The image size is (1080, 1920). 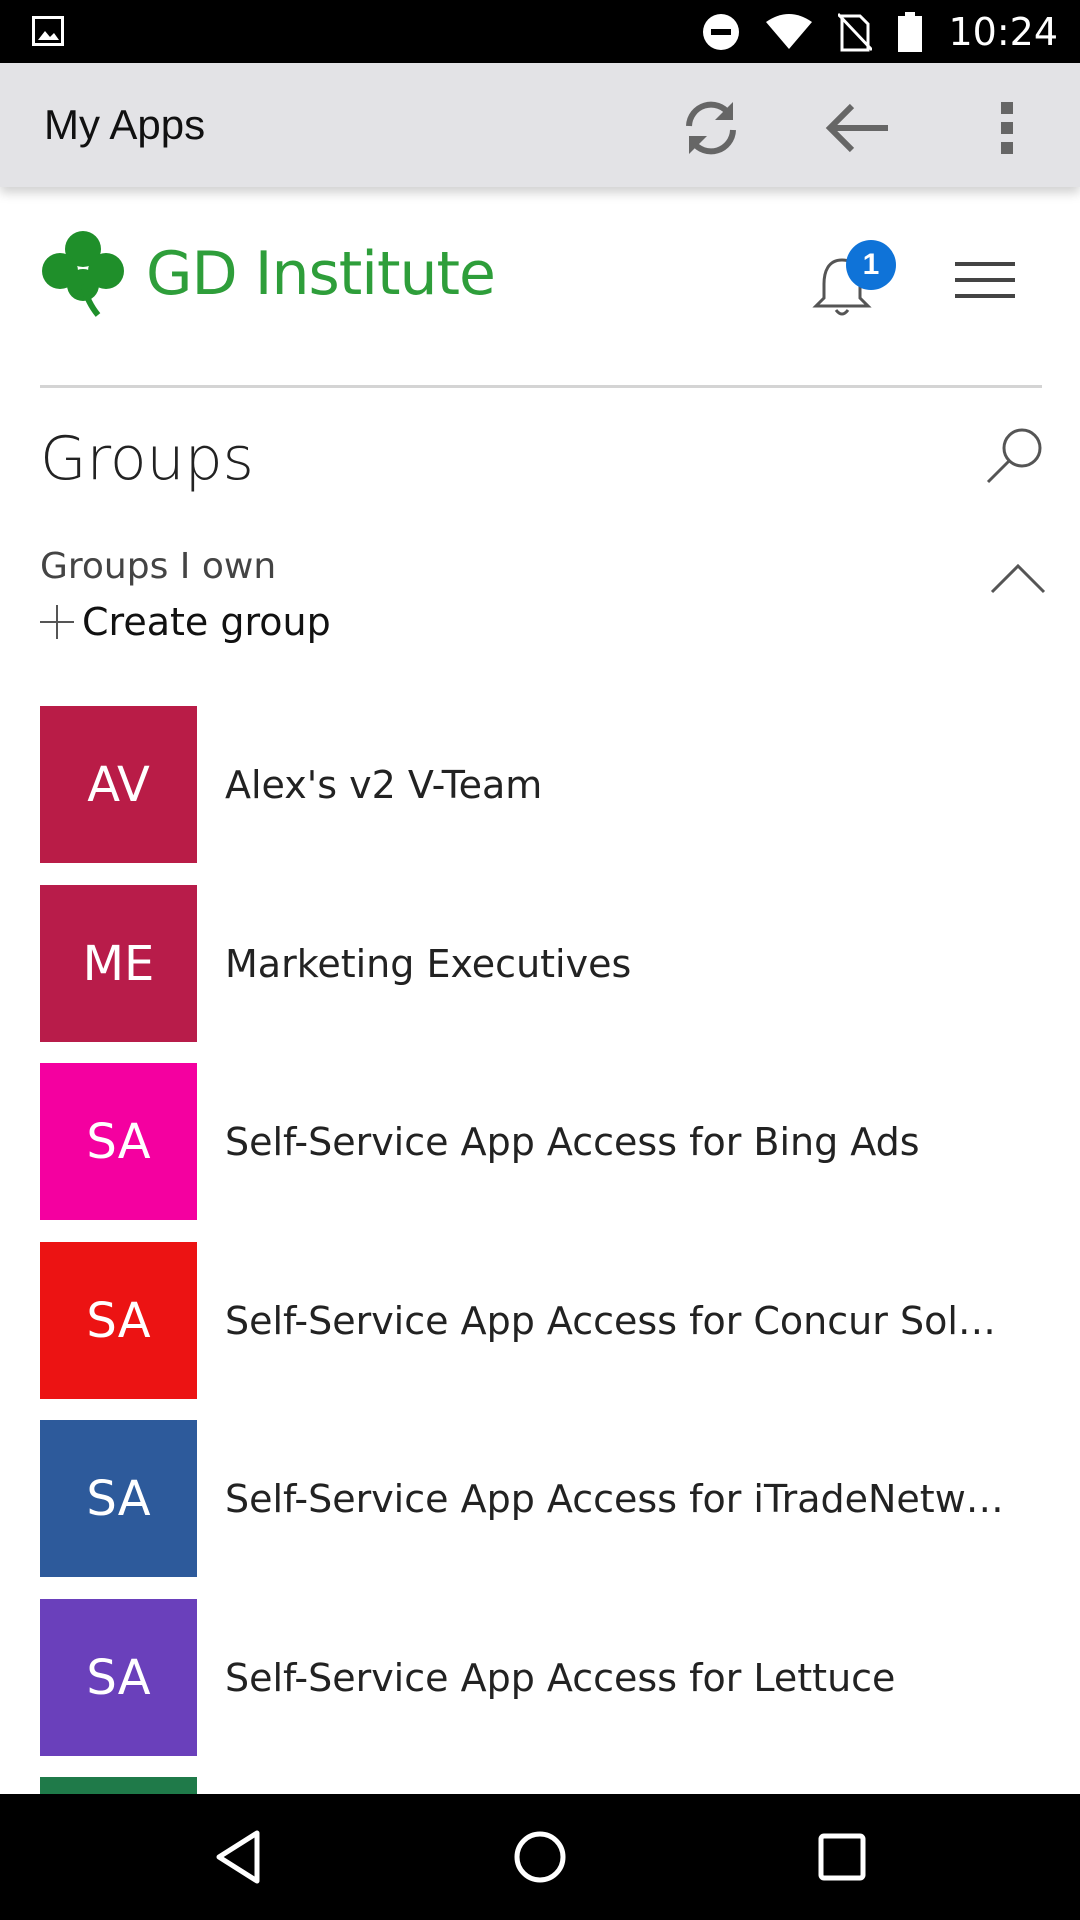 I want to click on system-recents-button, so click(x=842, y=1857).